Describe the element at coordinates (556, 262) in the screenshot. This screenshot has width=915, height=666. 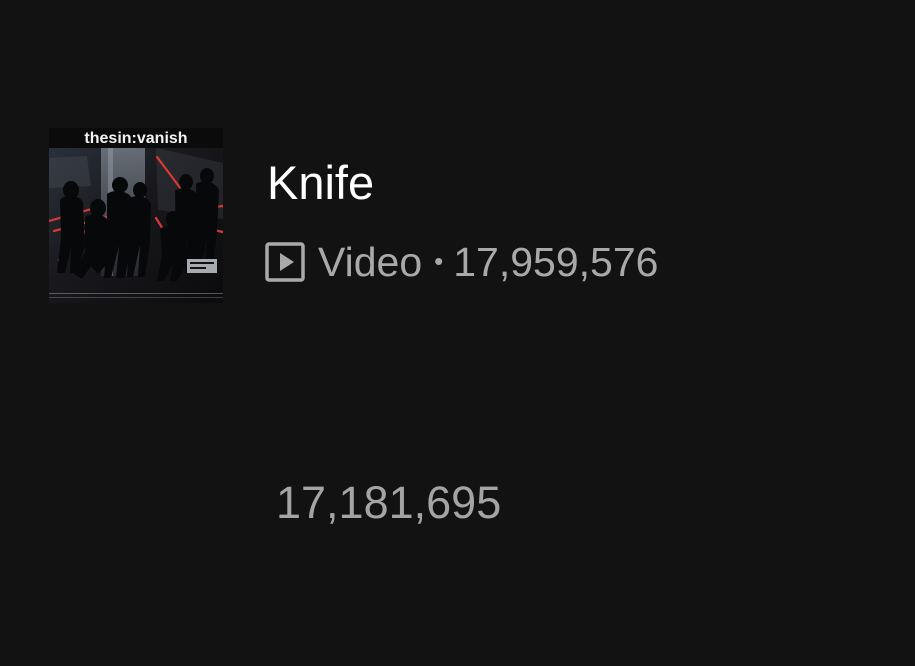
I see `play-count: 17,959,576` at that location.